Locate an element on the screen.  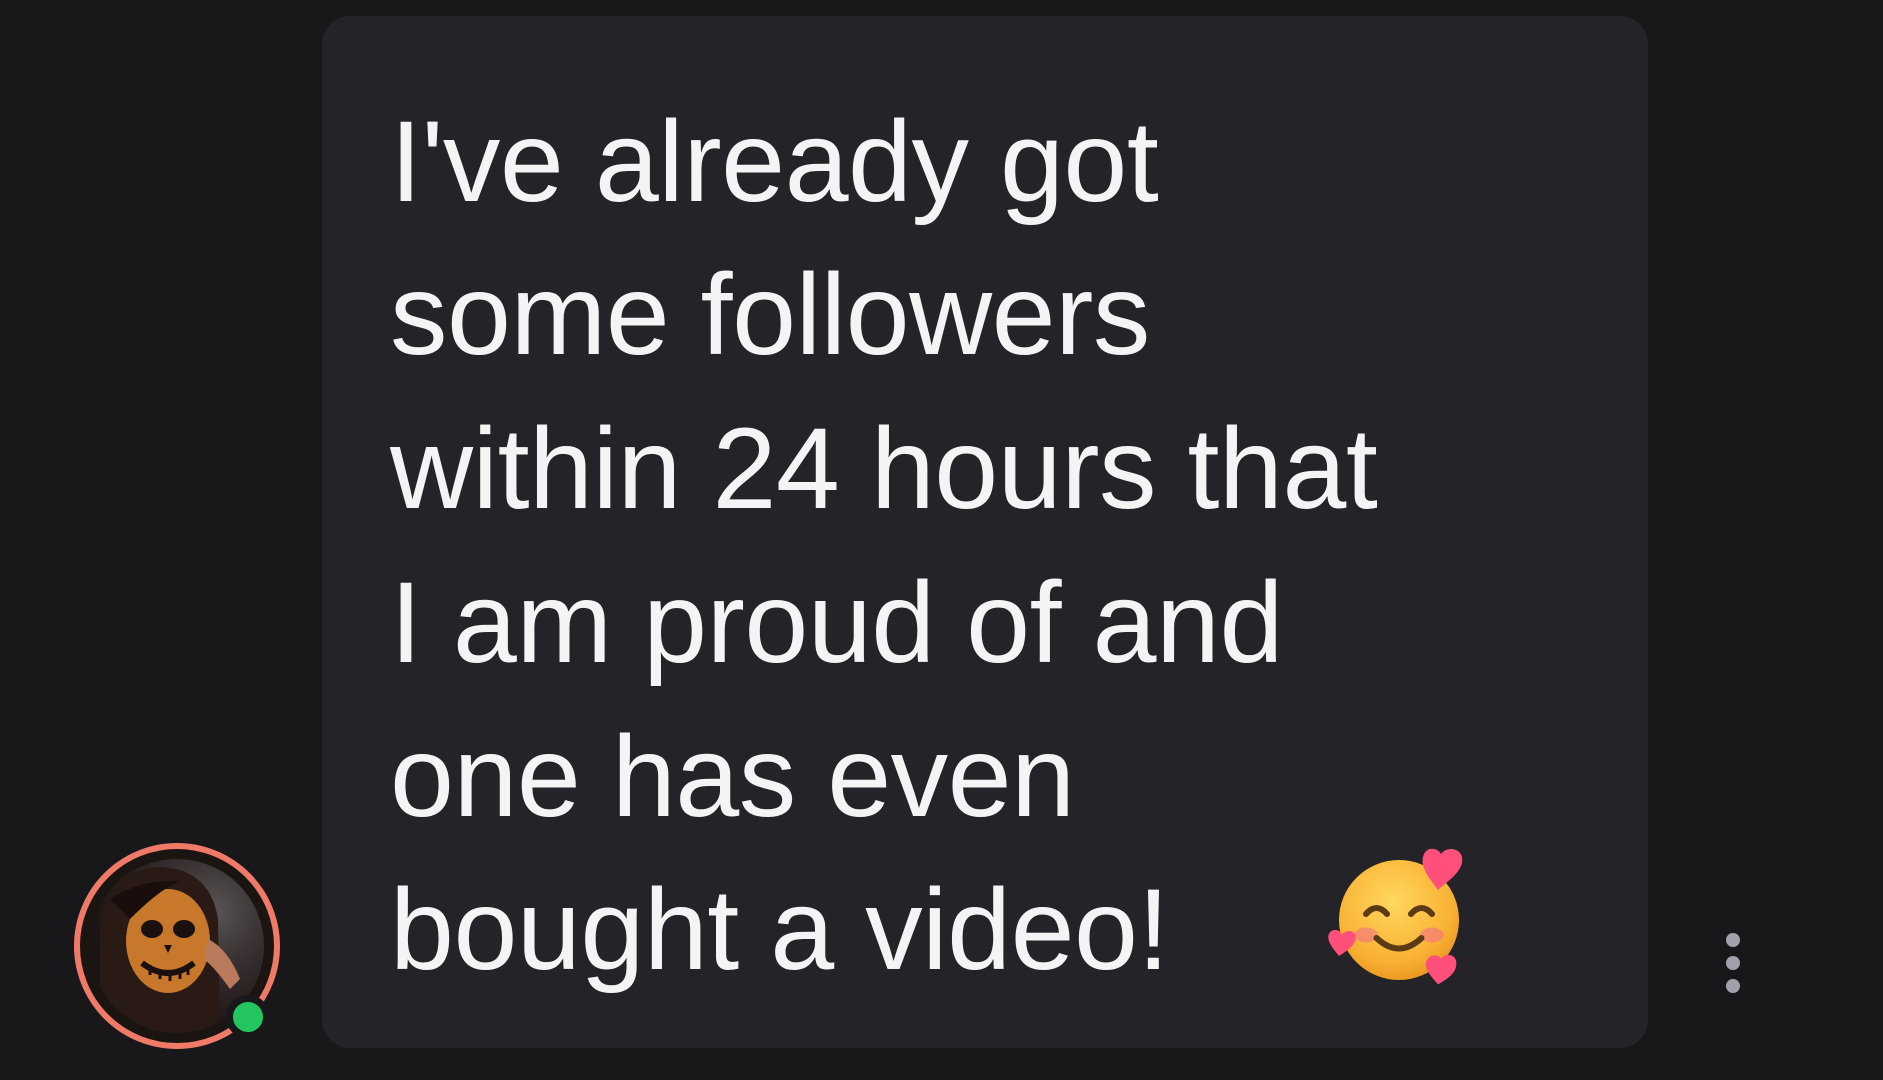
message-line-4: I am proud of and is located at coordinates (836, 623).